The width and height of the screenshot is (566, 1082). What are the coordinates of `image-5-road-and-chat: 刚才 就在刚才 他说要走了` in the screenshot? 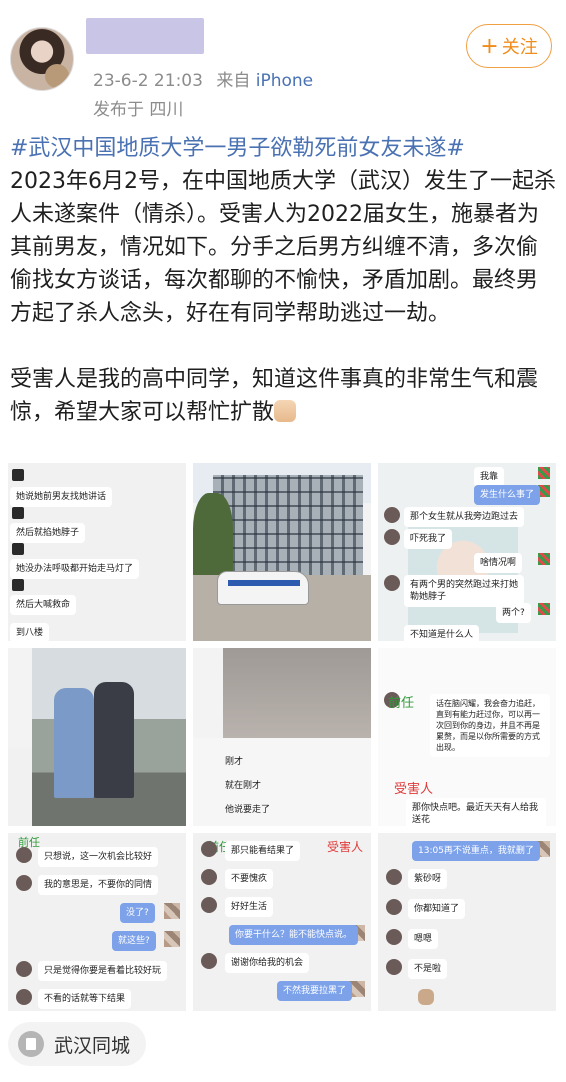 It's located at (282, 737).